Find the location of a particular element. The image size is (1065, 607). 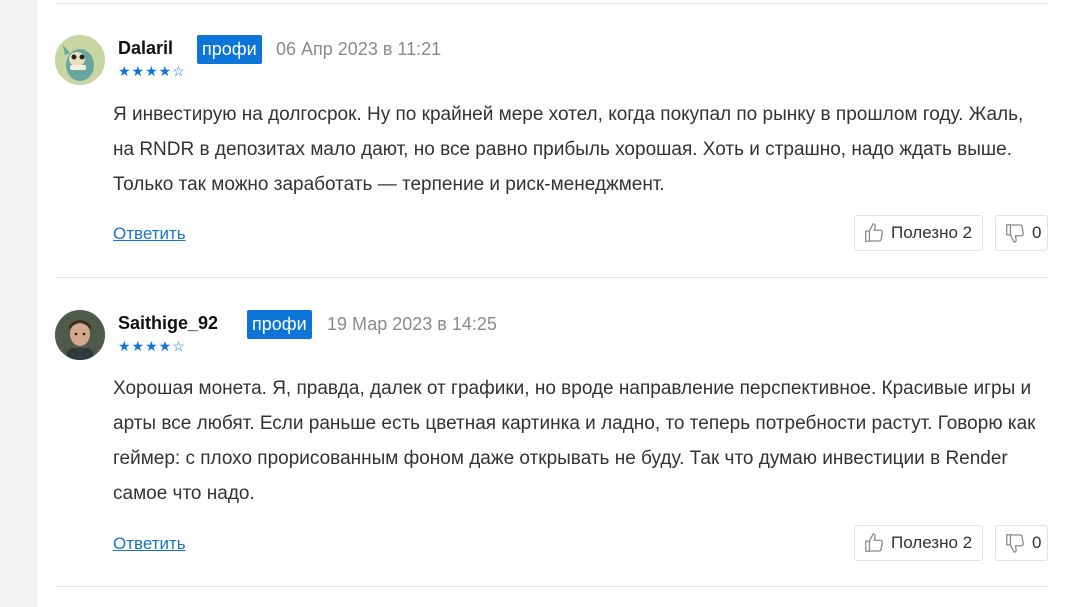

author-name: Saithige_92 is located at coordinates (168, 323).